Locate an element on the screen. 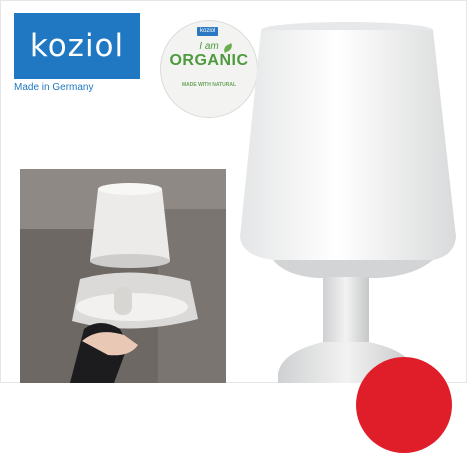 The image size is (467, 453). koziol-logo: koziol is located at coordinates (77, 46).